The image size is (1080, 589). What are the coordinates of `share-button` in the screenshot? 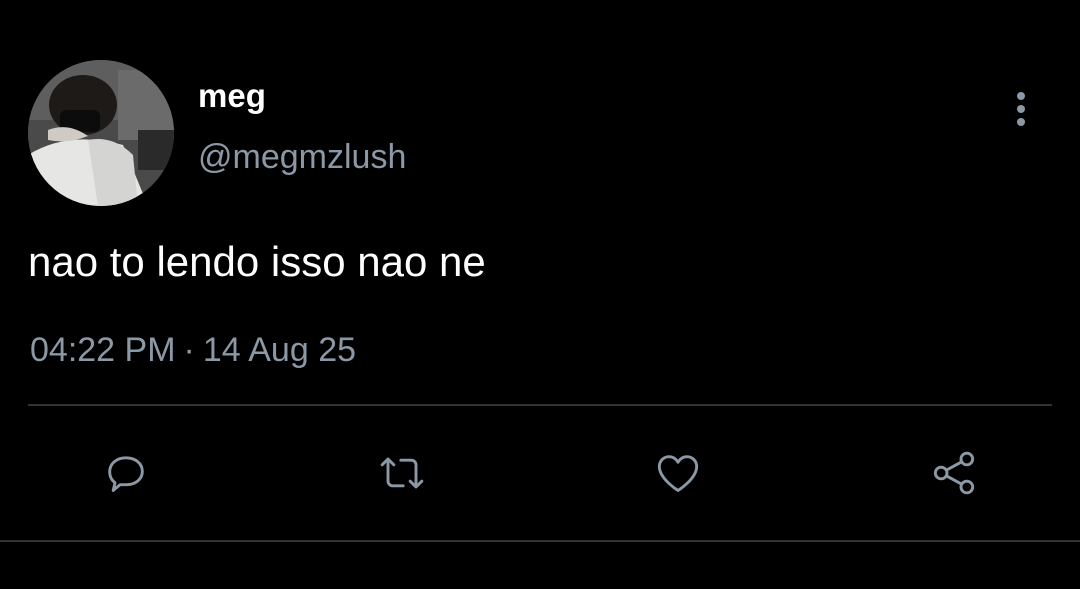 It's located at (954, 473).